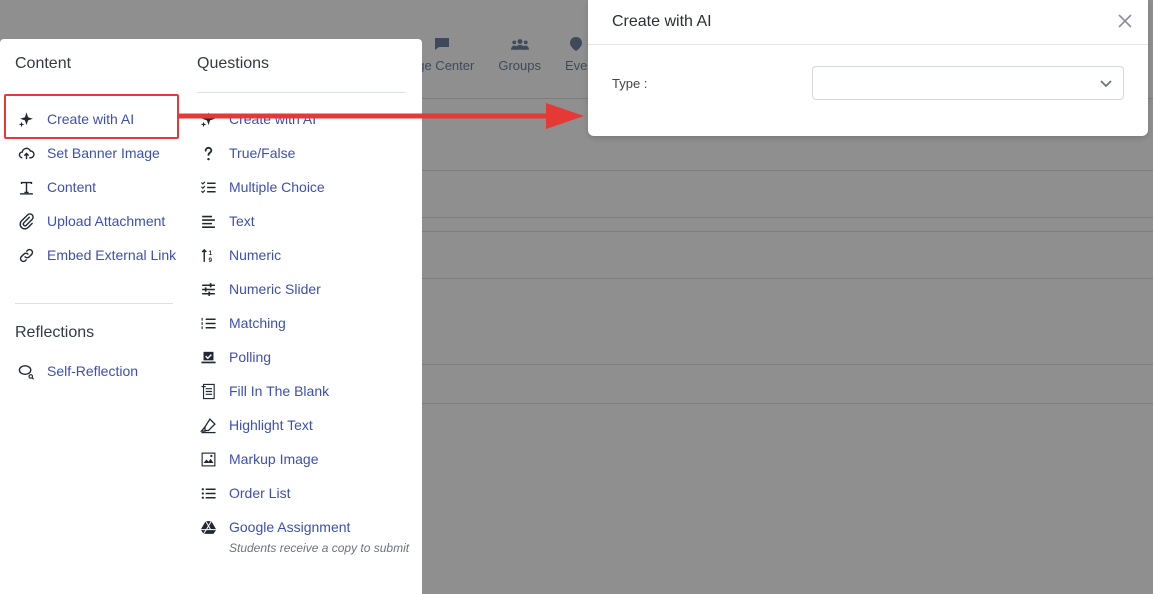 This screenshot has height=594, width=1153. What do you see at coordinates (519, 44) in the screenshot?
I see `groups-icon` at bounding box center [519, 44].